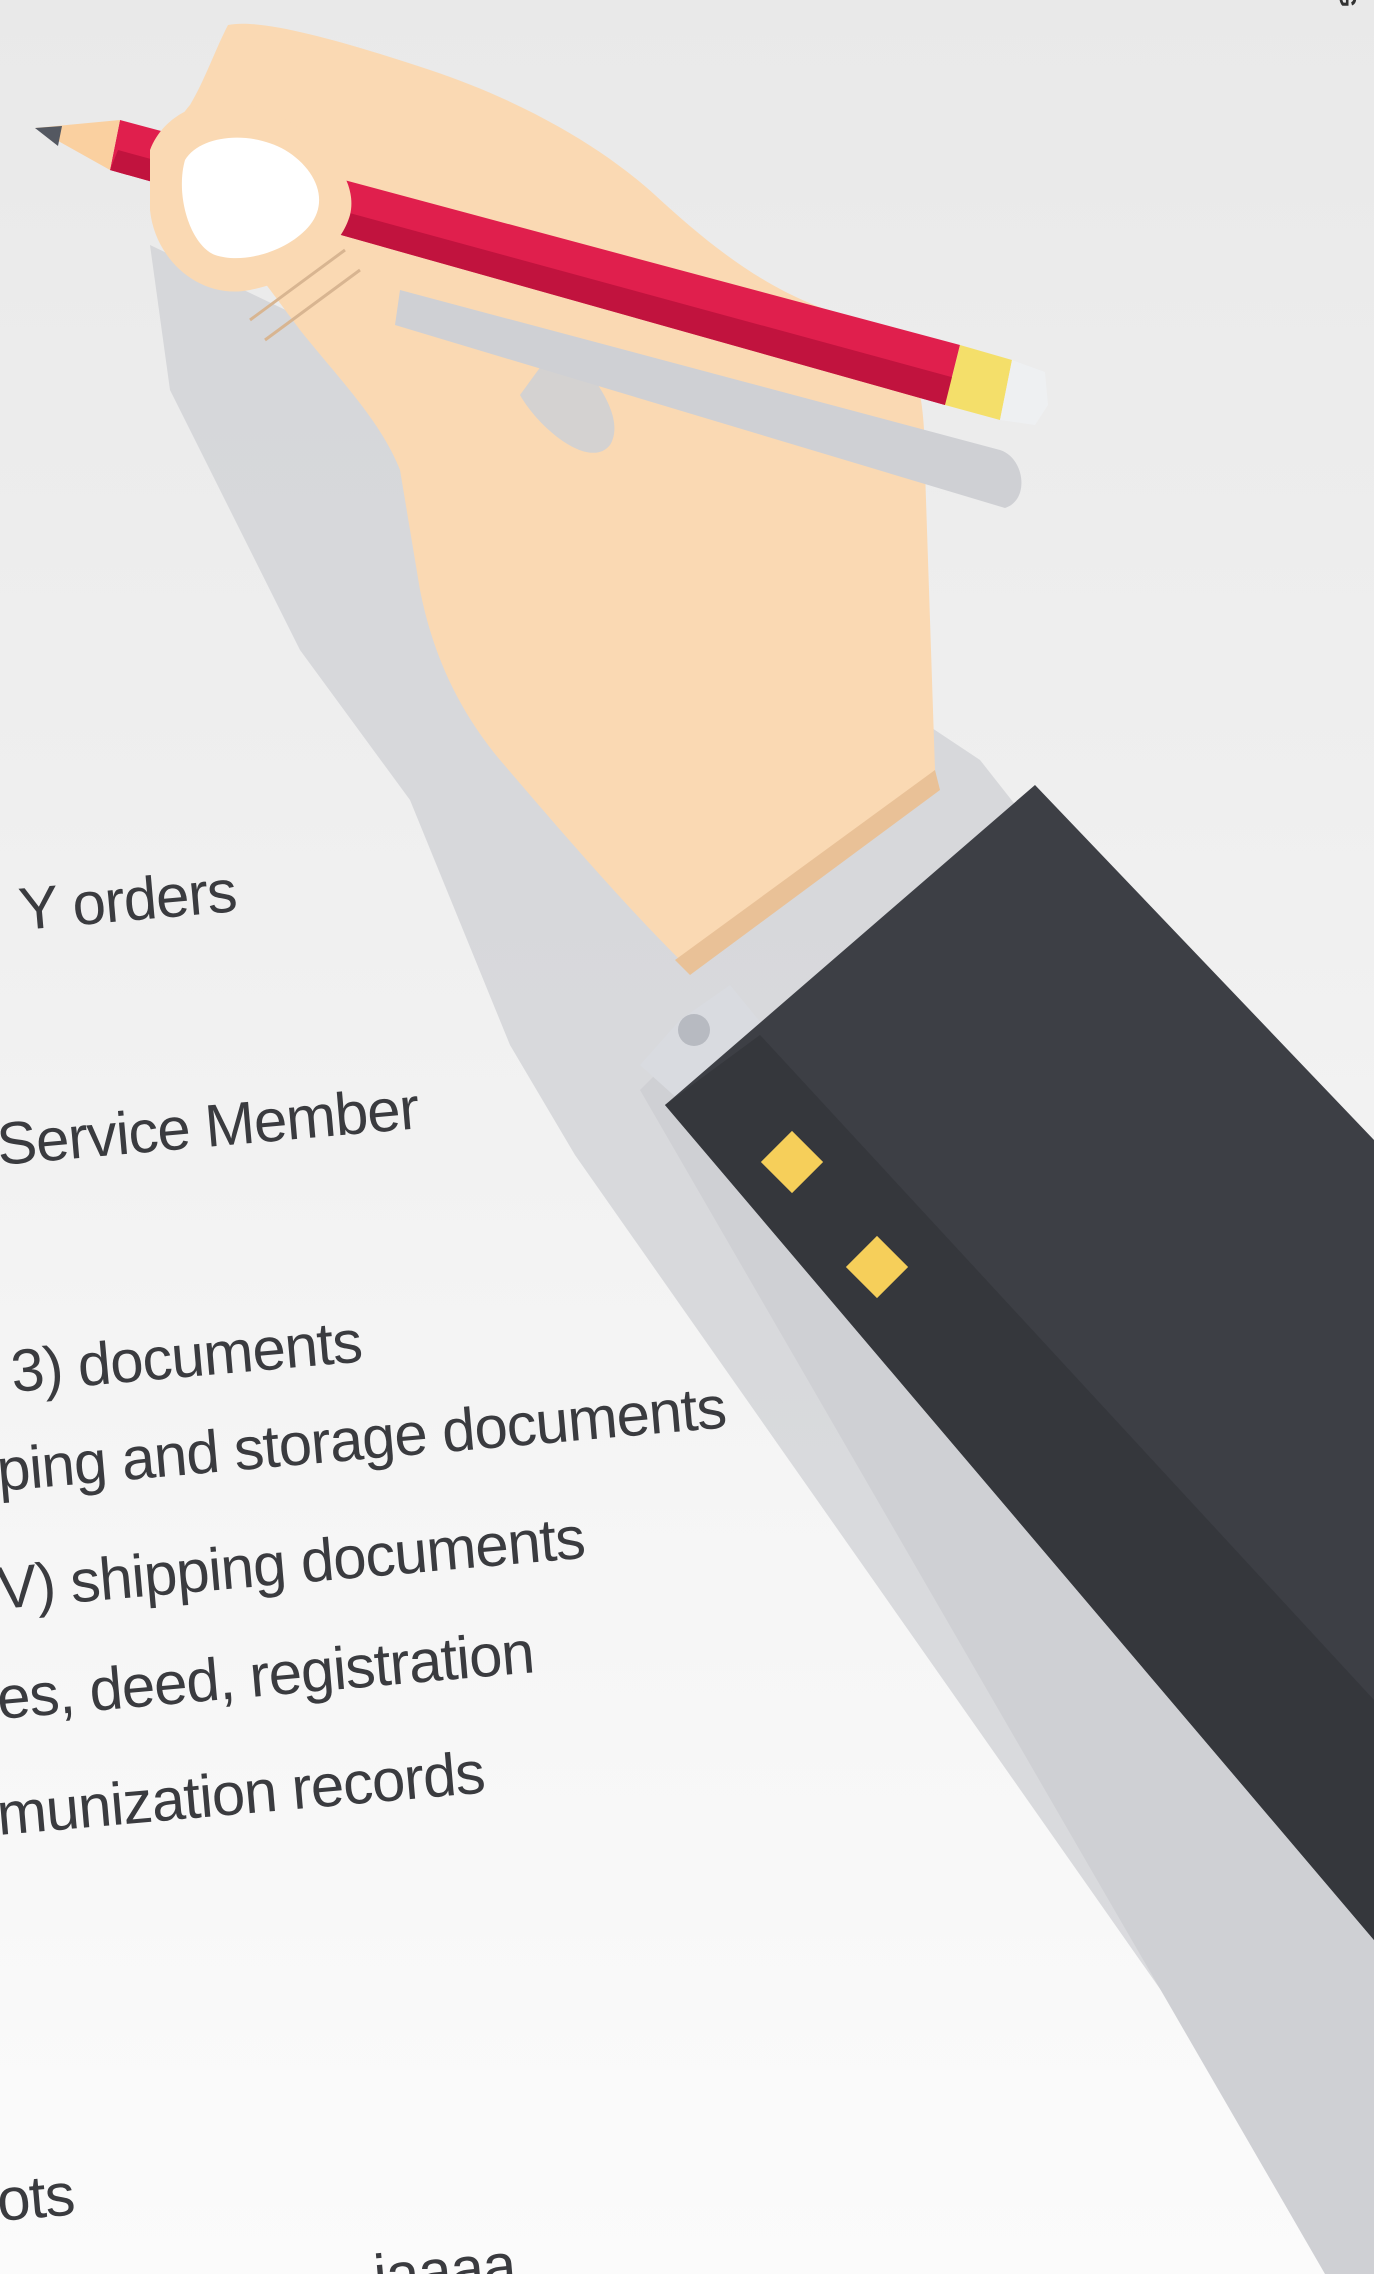 Image resolution: width=1374 pixels, height=2274 pixels. Describe the element at coordinates (694, 1030) in the screenshot. I see `cuff-button` at that location.